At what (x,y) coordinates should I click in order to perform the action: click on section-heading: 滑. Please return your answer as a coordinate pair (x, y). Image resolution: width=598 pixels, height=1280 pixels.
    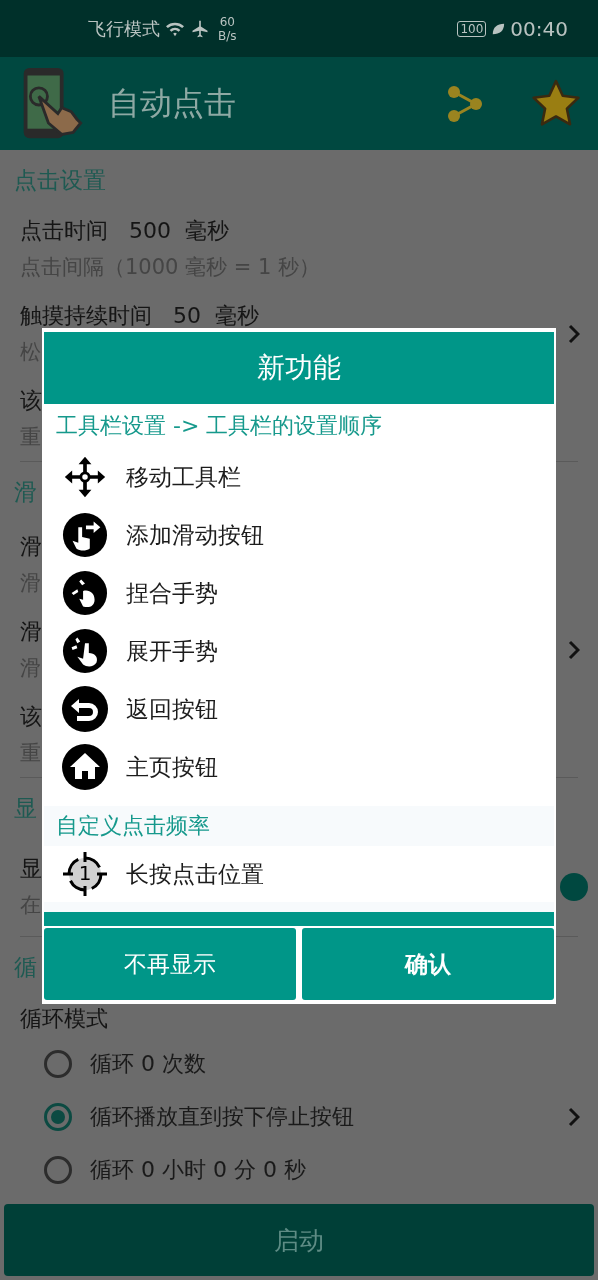
    Looking at the image, I should click on (25, 492).